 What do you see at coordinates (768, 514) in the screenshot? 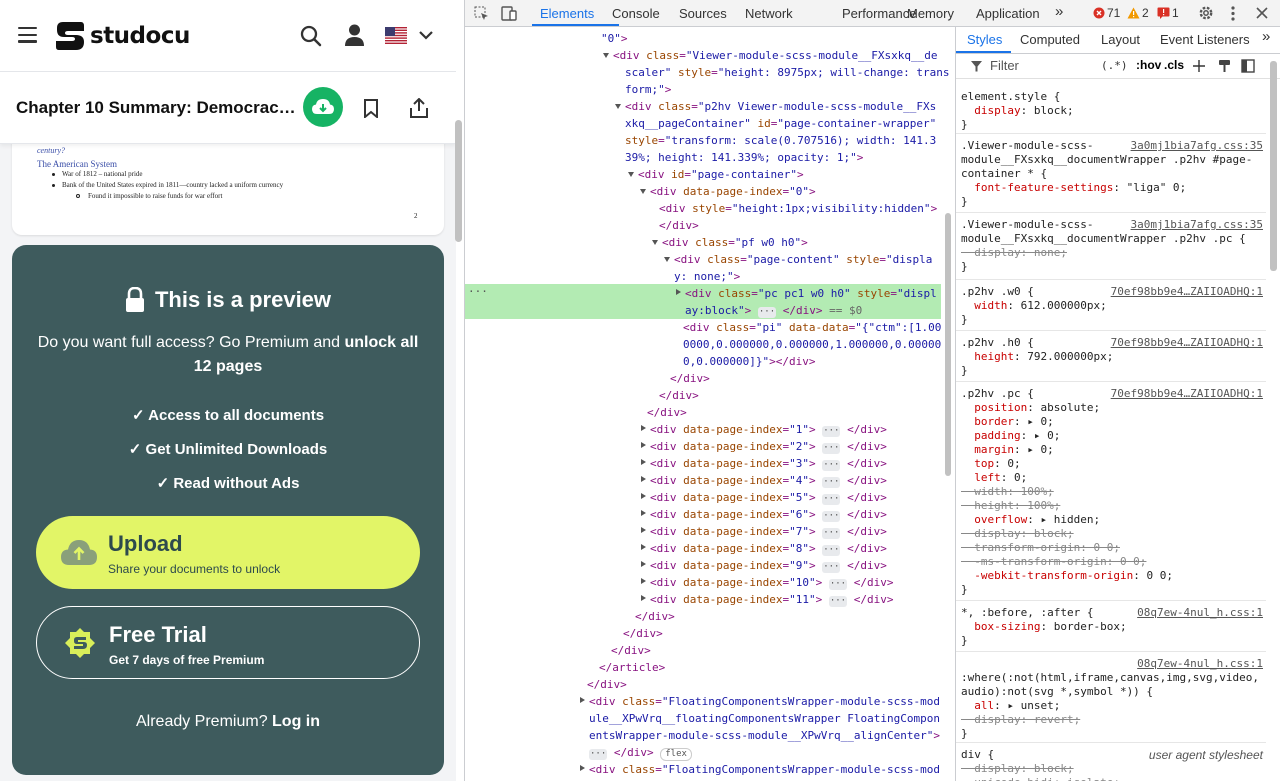
I see `dom-node-line: <div data-page-index="6"> ··· </div>` at bounding box center [768, 514].